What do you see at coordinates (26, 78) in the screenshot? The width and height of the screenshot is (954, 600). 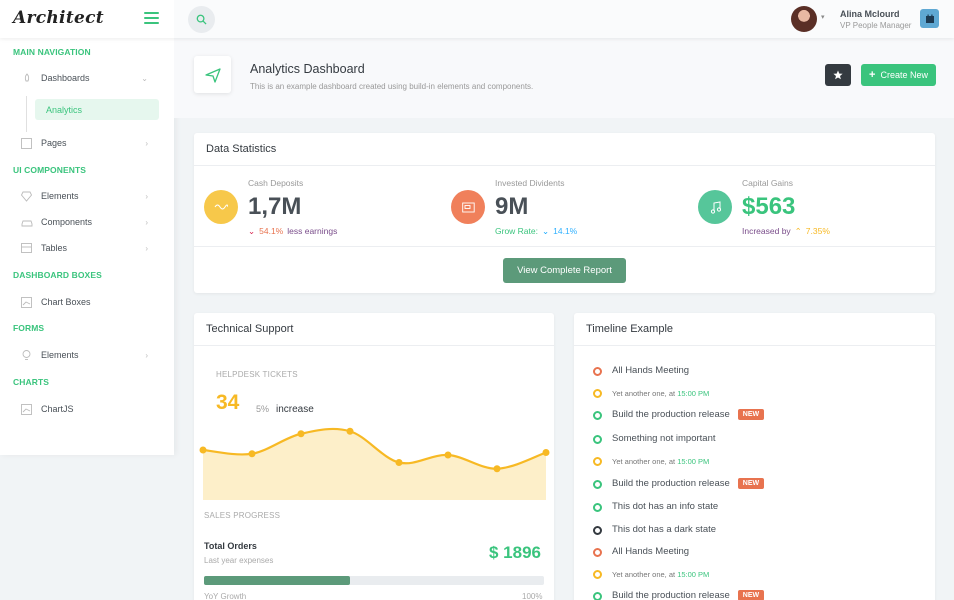 I see `rocket-icon` at bounding box center [26, 78].